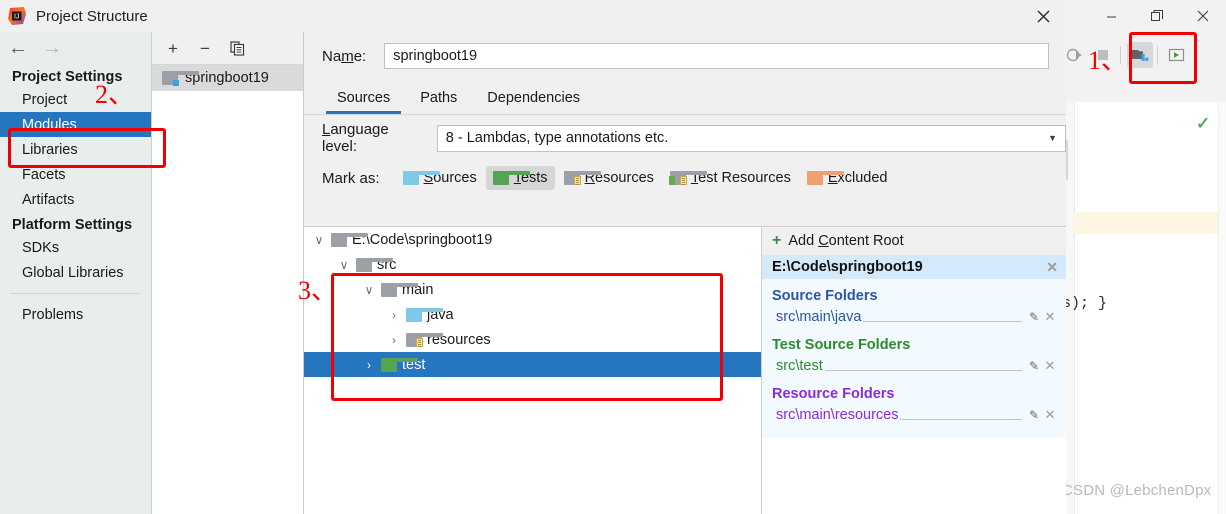 Image resolution: width=1226 pixels, height=514 pixels. What do you see at coordinates (205, 48) in the screenshot?
I see `remove-module-button: −` at bounding box center [205, 48].